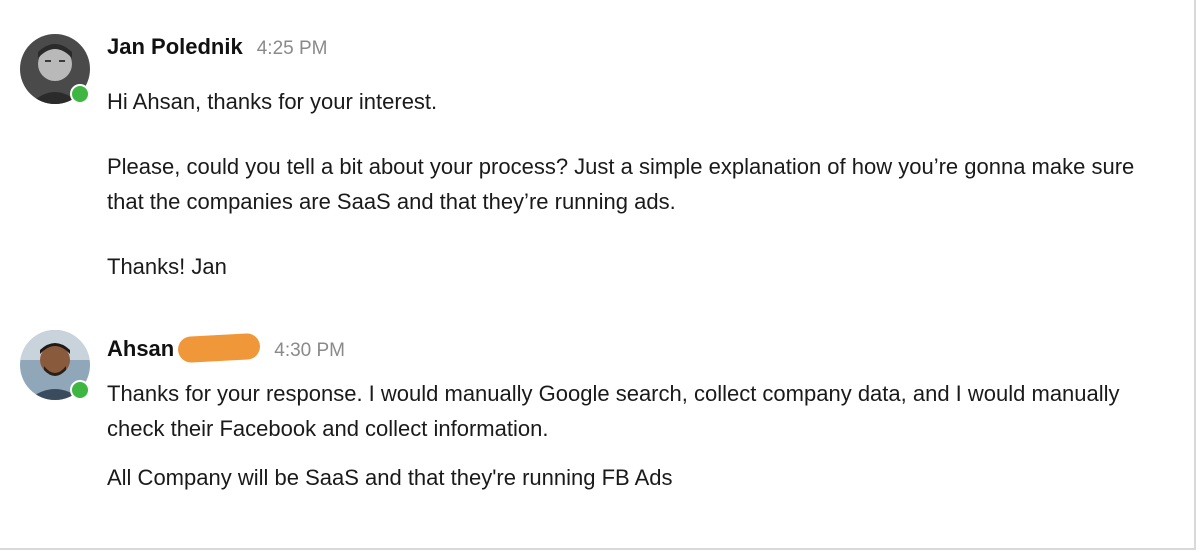 The height and width of the screenshot is (560, 1200). What do you see at coordinates (55, 365) in the screenshot?
I see `avatar-ahsan` at bounding box center [55, 365].